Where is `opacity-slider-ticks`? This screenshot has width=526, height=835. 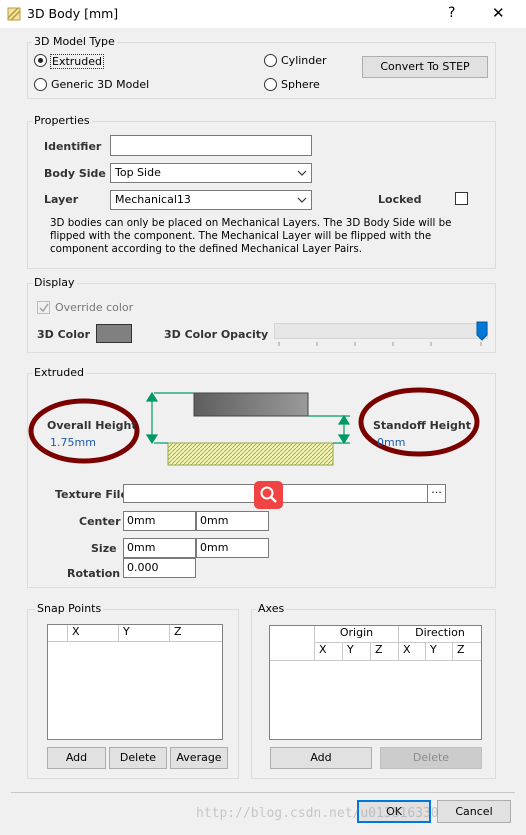
opacity-slider-ticks is located at coordinates (380, 344).